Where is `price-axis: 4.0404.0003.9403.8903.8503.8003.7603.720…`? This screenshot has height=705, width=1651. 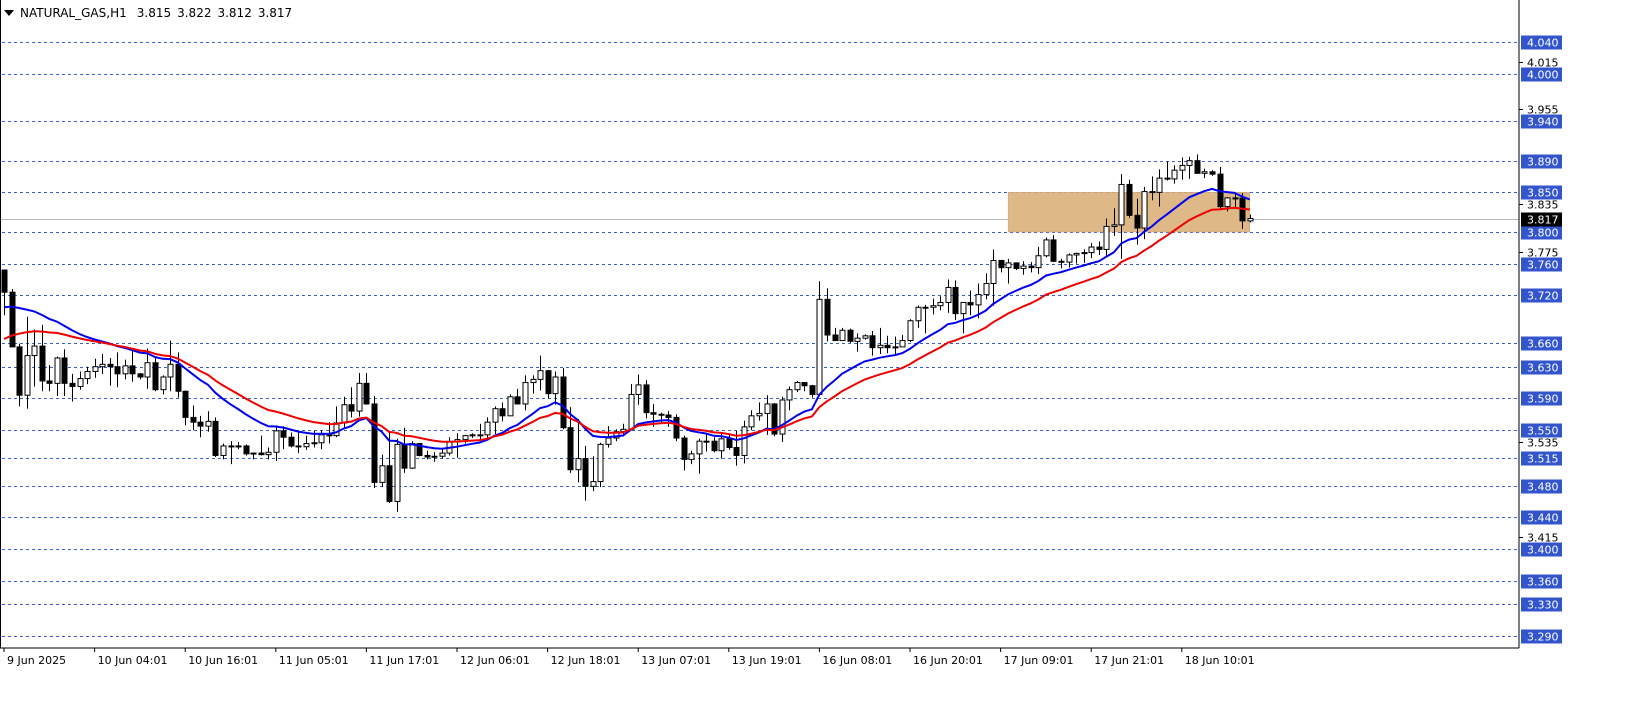 price-axis: 4.0404.0003.9403.8903.8503.8003.7603.720… is located at coordinates (1540, 339).